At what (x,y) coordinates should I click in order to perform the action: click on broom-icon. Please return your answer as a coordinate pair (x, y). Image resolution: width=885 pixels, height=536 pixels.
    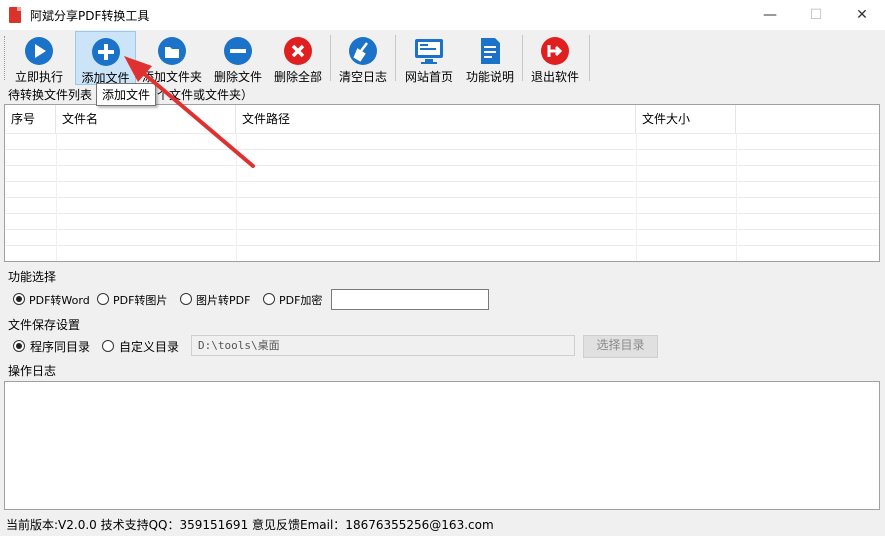
    Looking at the image, I should click on (363, 51).